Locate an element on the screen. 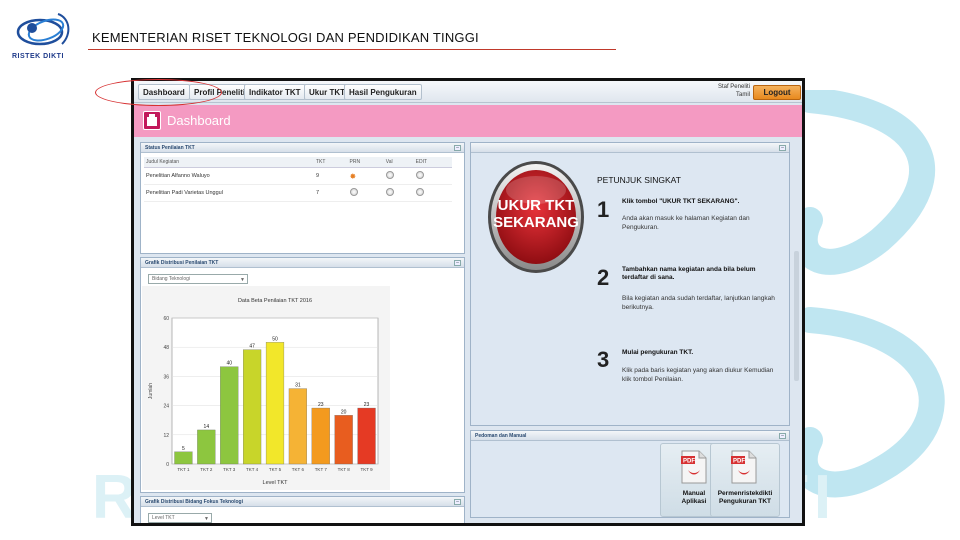 The image size is (960, 540). x-tick-label: TKT 4 is located at coordinates (252, 469).